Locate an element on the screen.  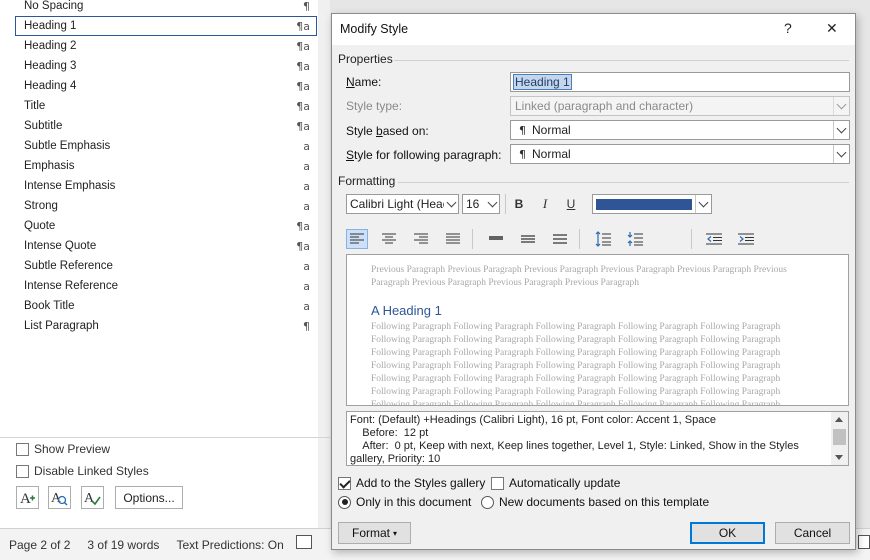
single-spacing-button is located at coordinates (496, 239).